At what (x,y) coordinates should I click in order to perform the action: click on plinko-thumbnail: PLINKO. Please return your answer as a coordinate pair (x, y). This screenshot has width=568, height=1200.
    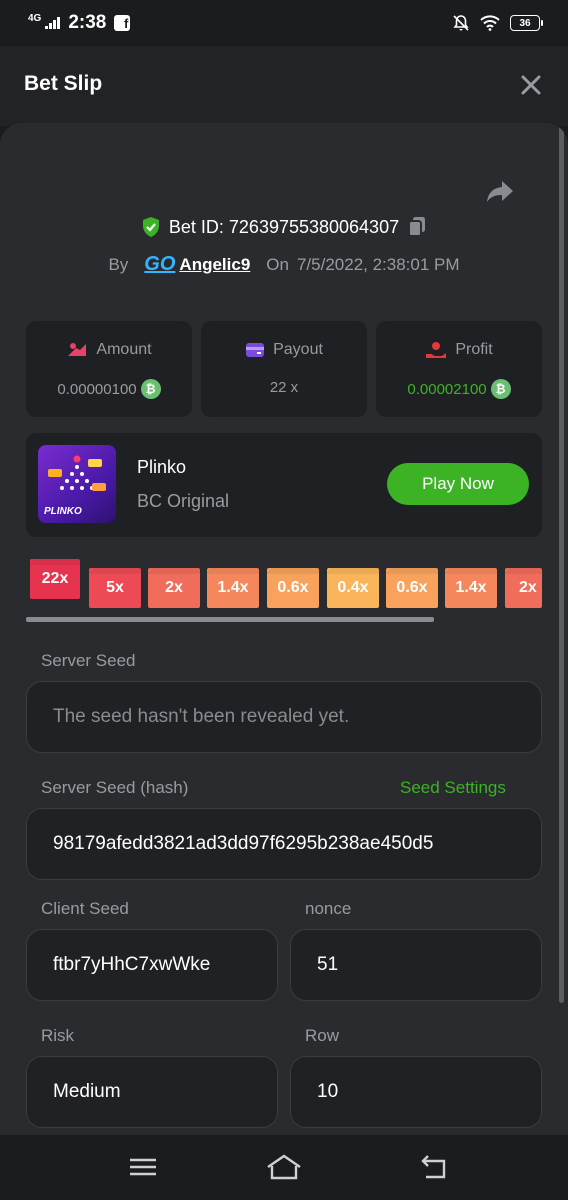
    Looking at the image, I should click on (77, 484).